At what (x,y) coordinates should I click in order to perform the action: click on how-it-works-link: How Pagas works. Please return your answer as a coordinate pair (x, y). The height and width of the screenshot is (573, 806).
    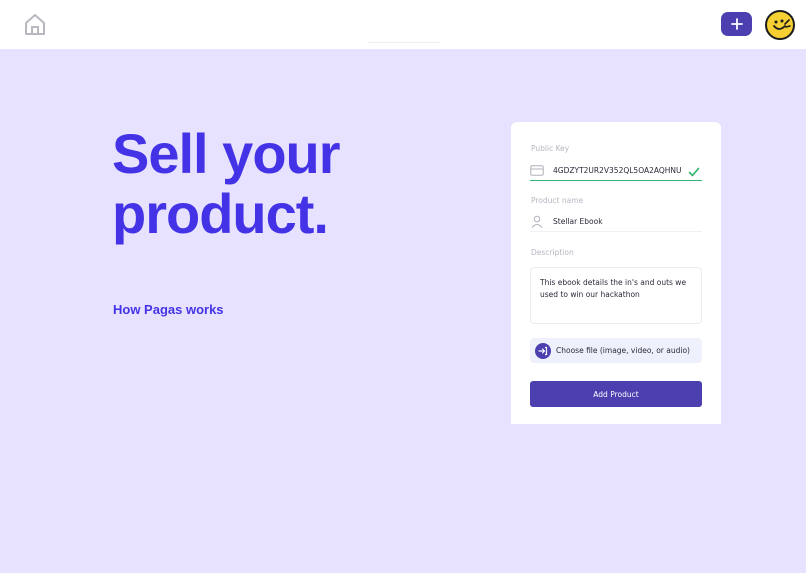
    Looking at the image, I should click on (168, 309).